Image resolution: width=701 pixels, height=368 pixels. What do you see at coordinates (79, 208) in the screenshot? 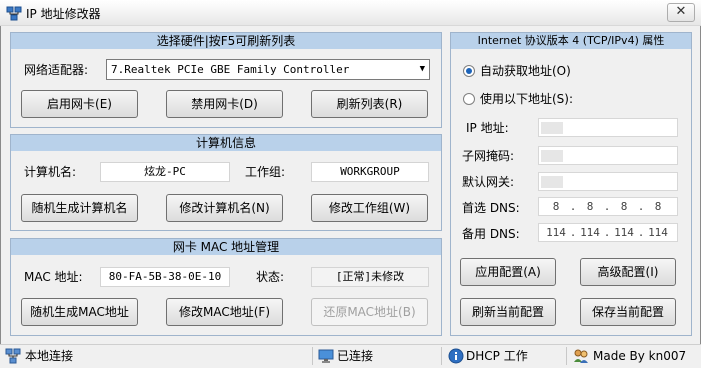
I see `random-computer-name-button: 随机生成计算机名` at bounding box center [79, 208].